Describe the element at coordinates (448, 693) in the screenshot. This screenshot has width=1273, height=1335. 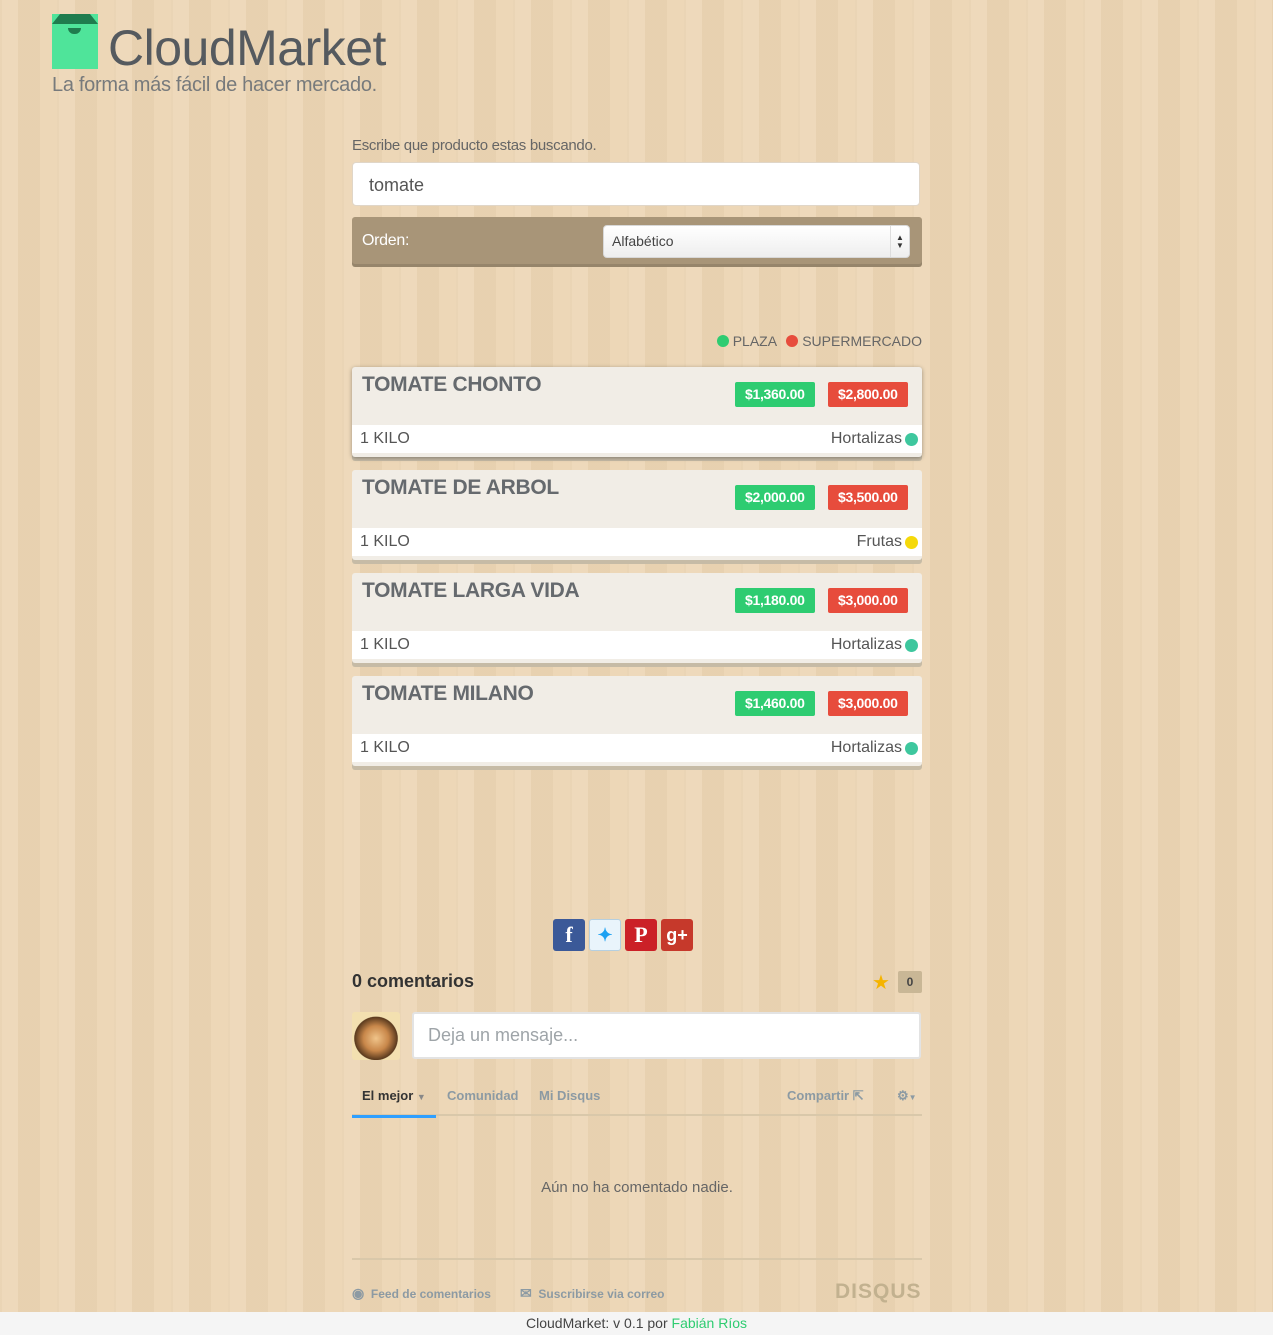
I see `product-name: TOMATE MILANO` at that location.